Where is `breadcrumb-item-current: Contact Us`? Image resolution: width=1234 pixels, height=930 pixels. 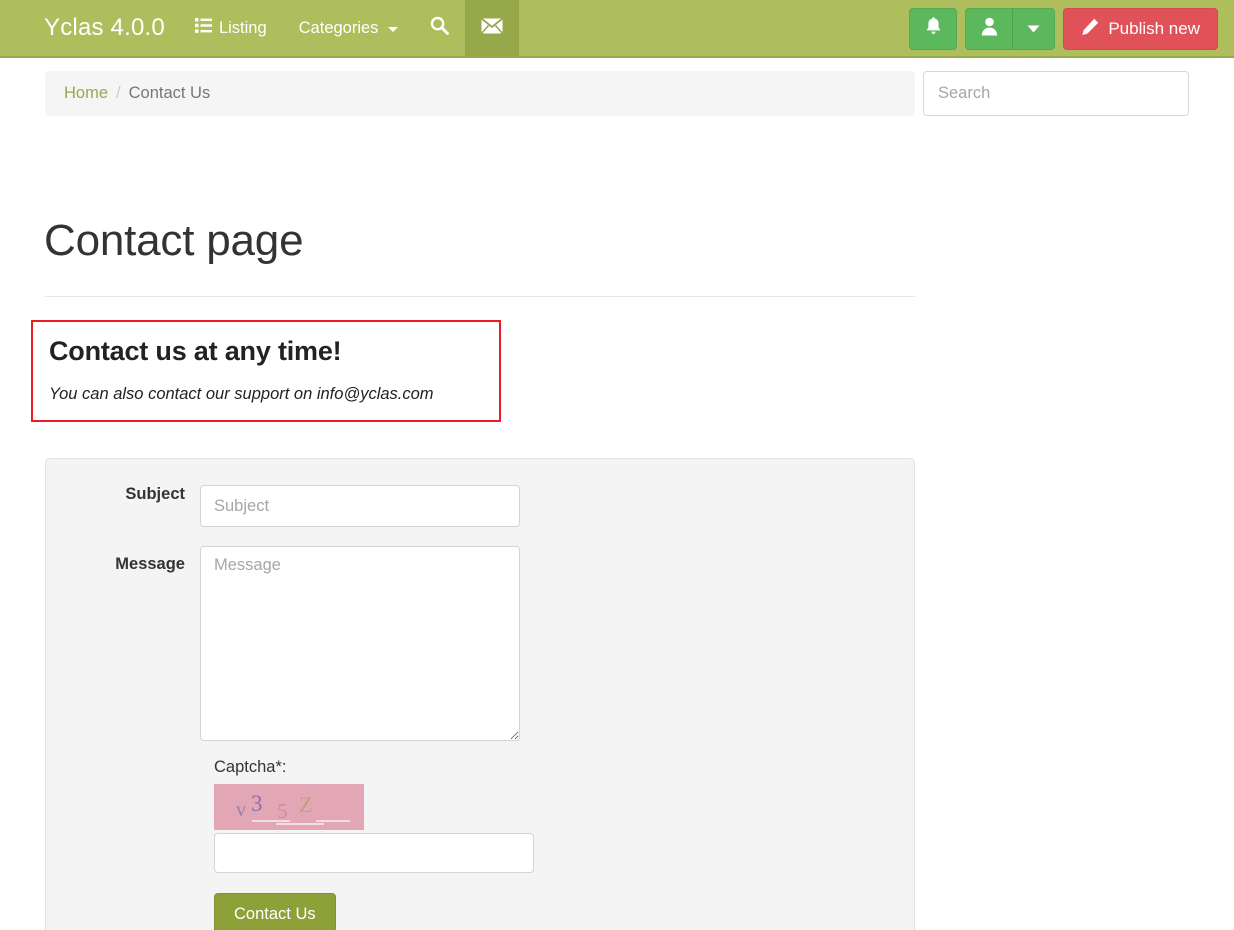
breadcrumb-item-current: Contact Us is located at coordinates (169, 93).